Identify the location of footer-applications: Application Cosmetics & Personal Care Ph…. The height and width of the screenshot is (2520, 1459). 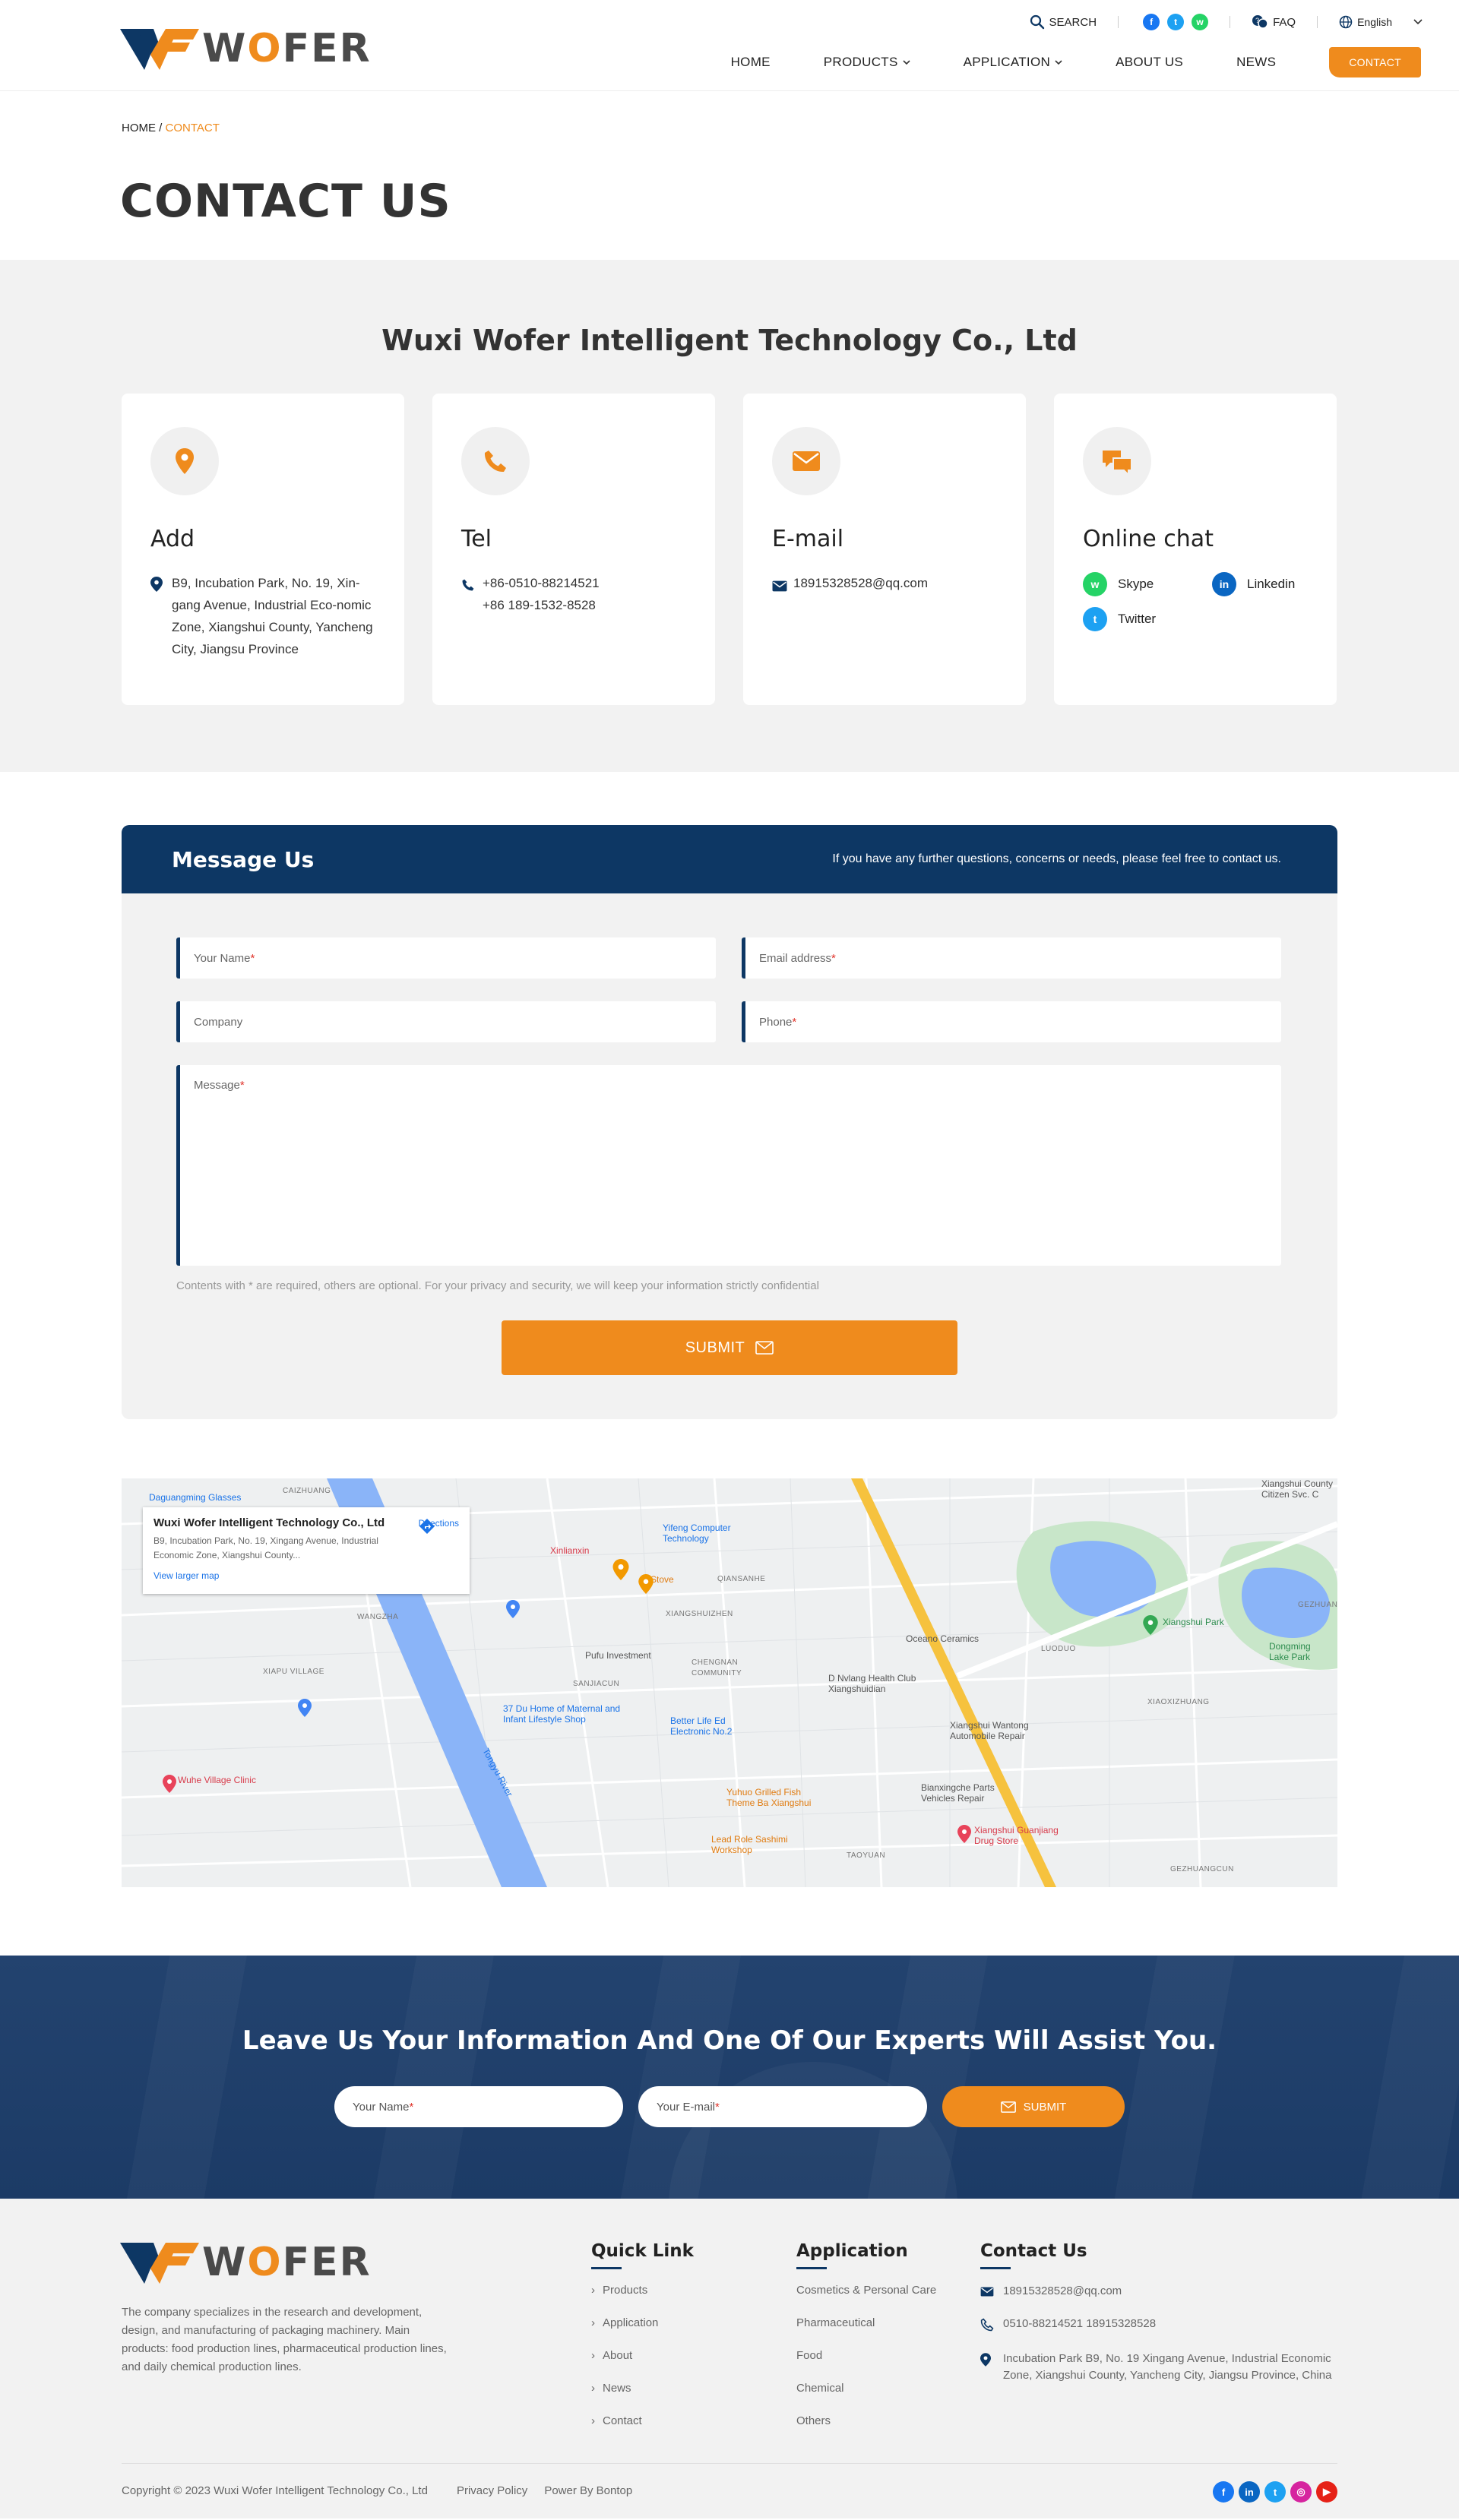
(866, 2343).